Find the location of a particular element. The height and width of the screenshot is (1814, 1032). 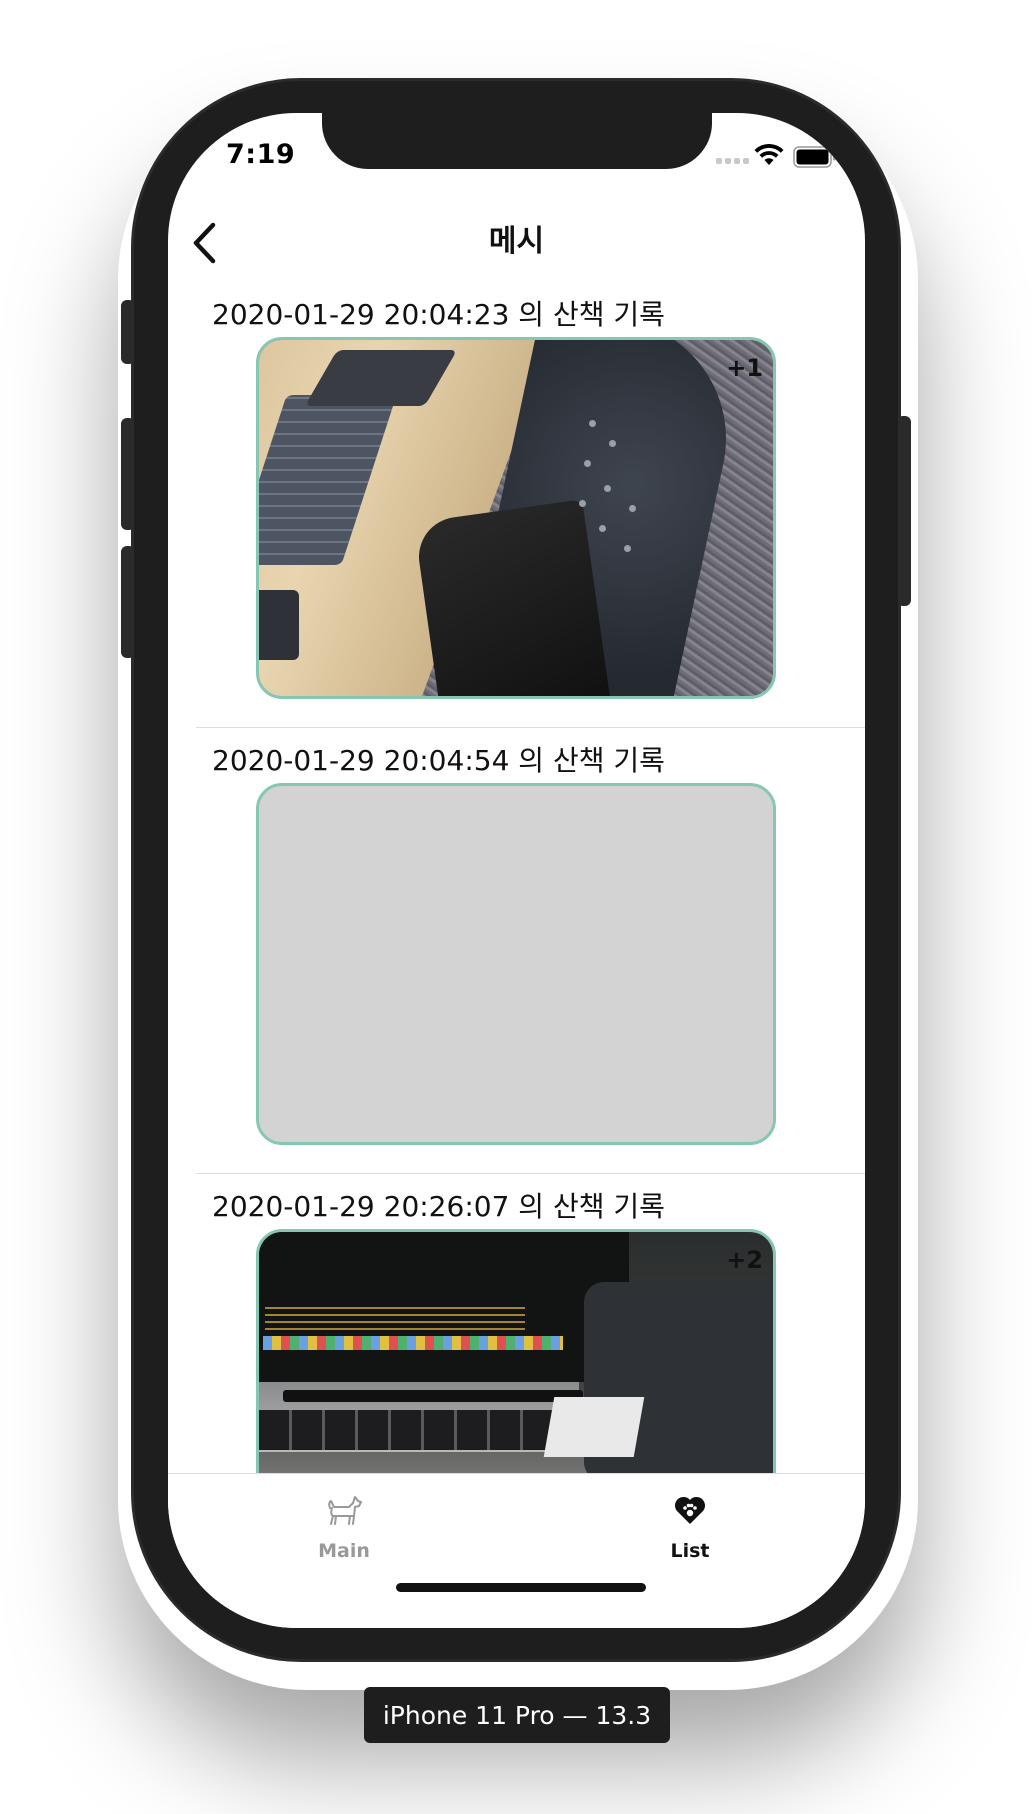

tab-main: Main is located at coordinates (344, 1524).